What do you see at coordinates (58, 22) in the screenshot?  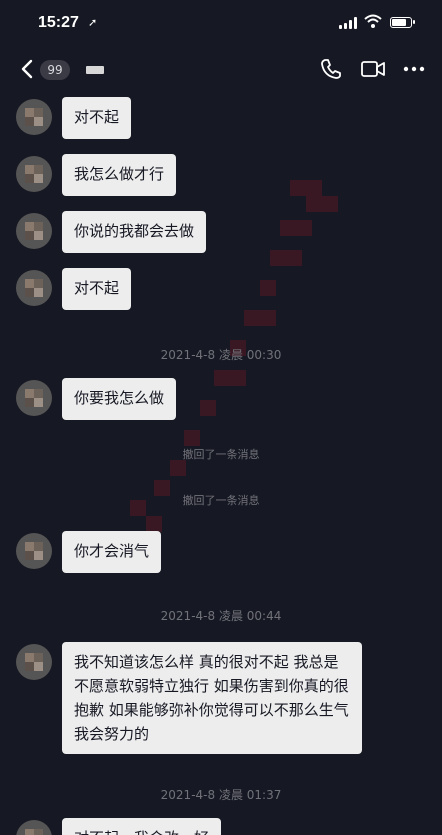 I see `status-time: 15:27` at bounding box center [58, 22].